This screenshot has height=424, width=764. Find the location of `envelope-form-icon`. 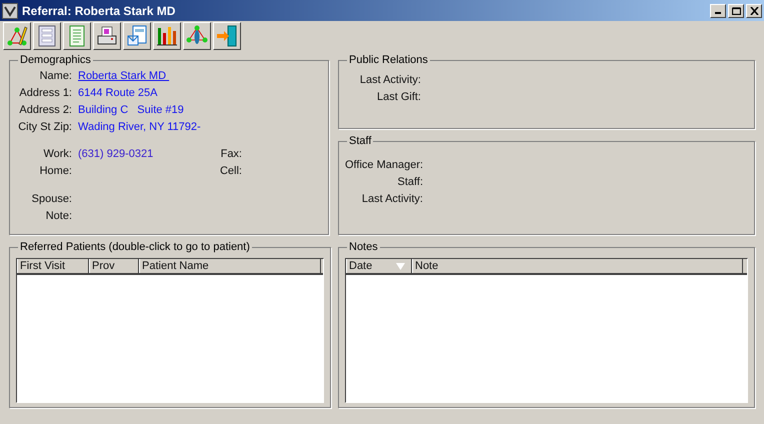

envelope-form-icon is located at coordinates (137, 36).